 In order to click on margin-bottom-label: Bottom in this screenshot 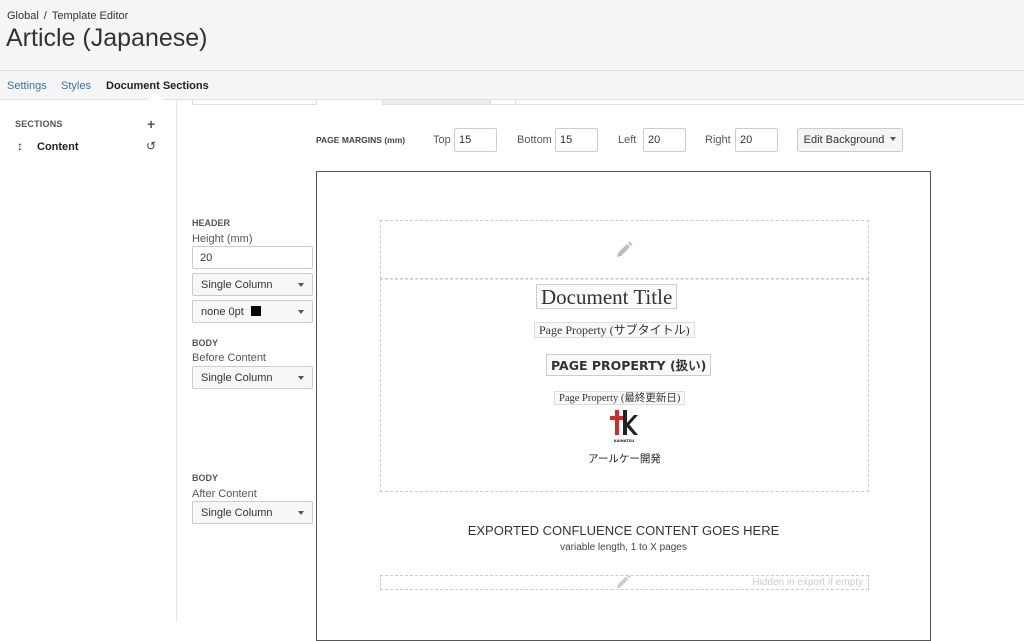, I will do `click(534, 140)`.